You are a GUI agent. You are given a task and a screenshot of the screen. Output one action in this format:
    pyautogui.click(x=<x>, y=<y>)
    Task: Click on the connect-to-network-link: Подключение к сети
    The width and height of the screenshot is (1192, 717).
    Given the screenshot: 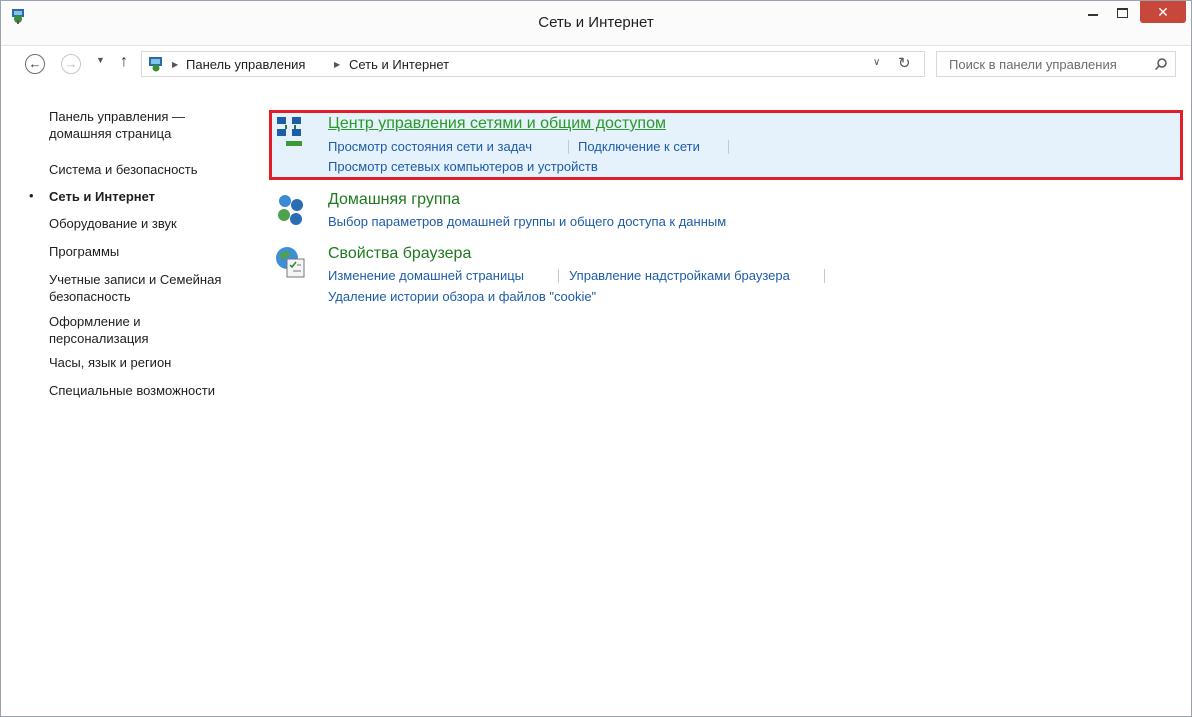 What is the action you would take?
    pyautogui.click(x=639, y=146)
    